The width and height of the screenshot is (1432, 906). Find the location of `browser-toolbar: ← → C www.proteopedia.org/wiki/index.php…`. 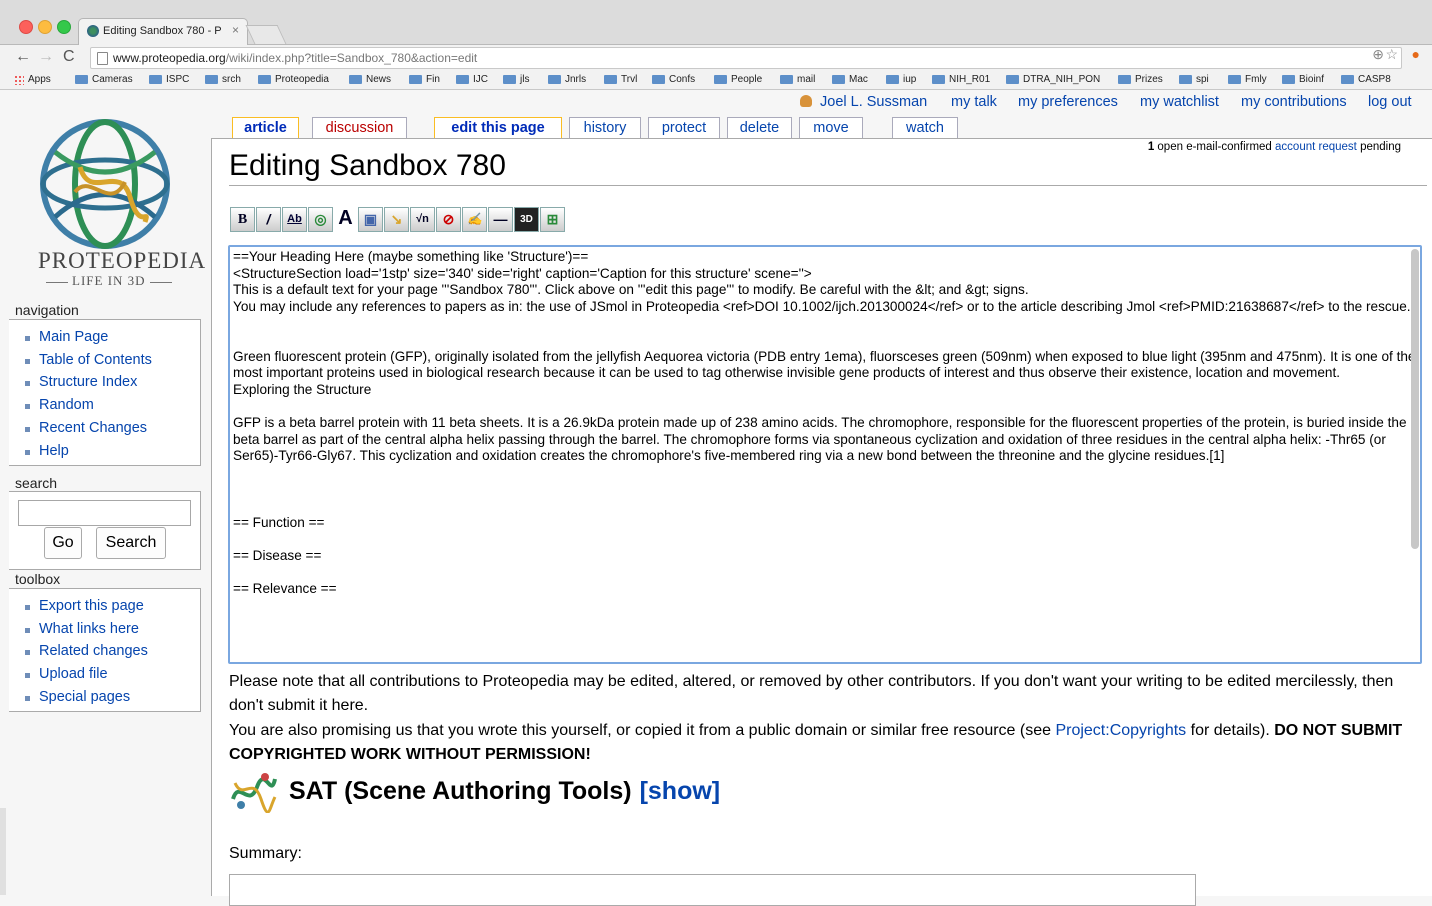

browser-toolbar: ← → C www.proteopedia.org/wiki/index.php… is located at coordinates (716, 57).